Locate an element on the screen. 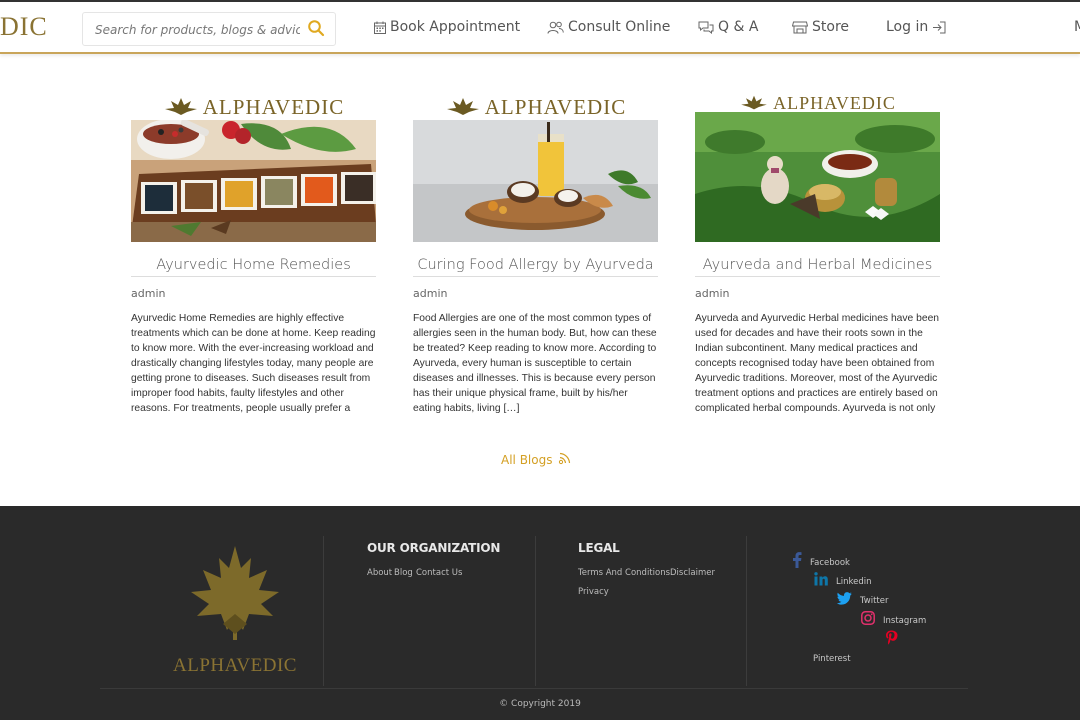  nav-consult-online: Consult Online is located at coordinates (608, 27).